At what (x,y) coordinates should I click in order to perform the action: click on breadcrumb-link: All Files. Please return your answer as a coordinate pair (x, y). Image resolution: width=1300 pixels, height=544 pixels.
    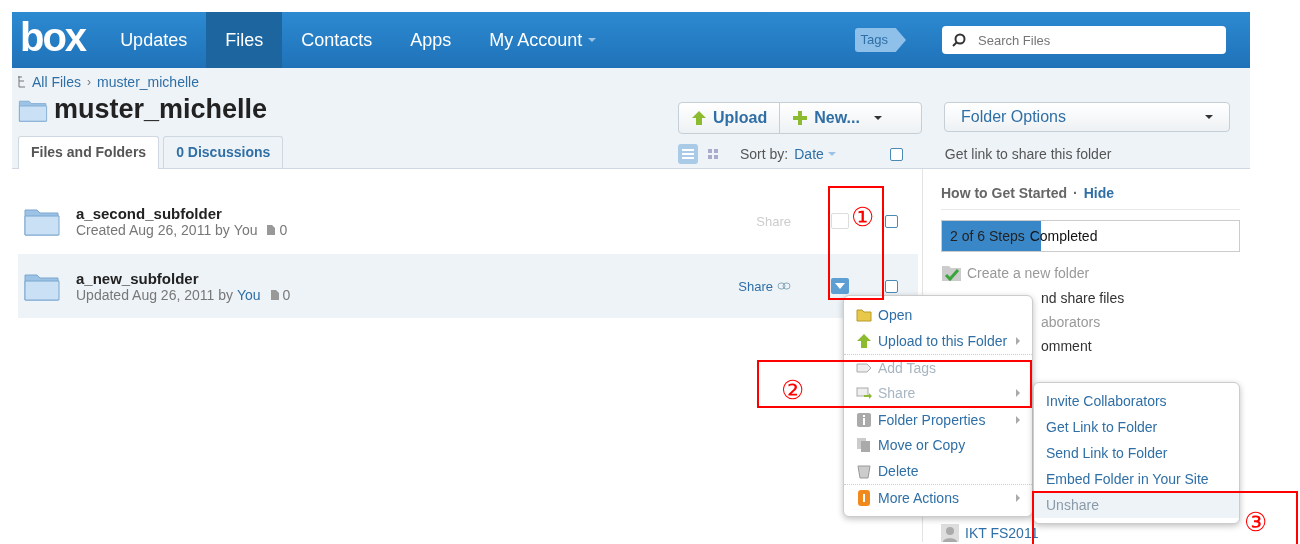
    Looking at the image, I should click on (56, 82).